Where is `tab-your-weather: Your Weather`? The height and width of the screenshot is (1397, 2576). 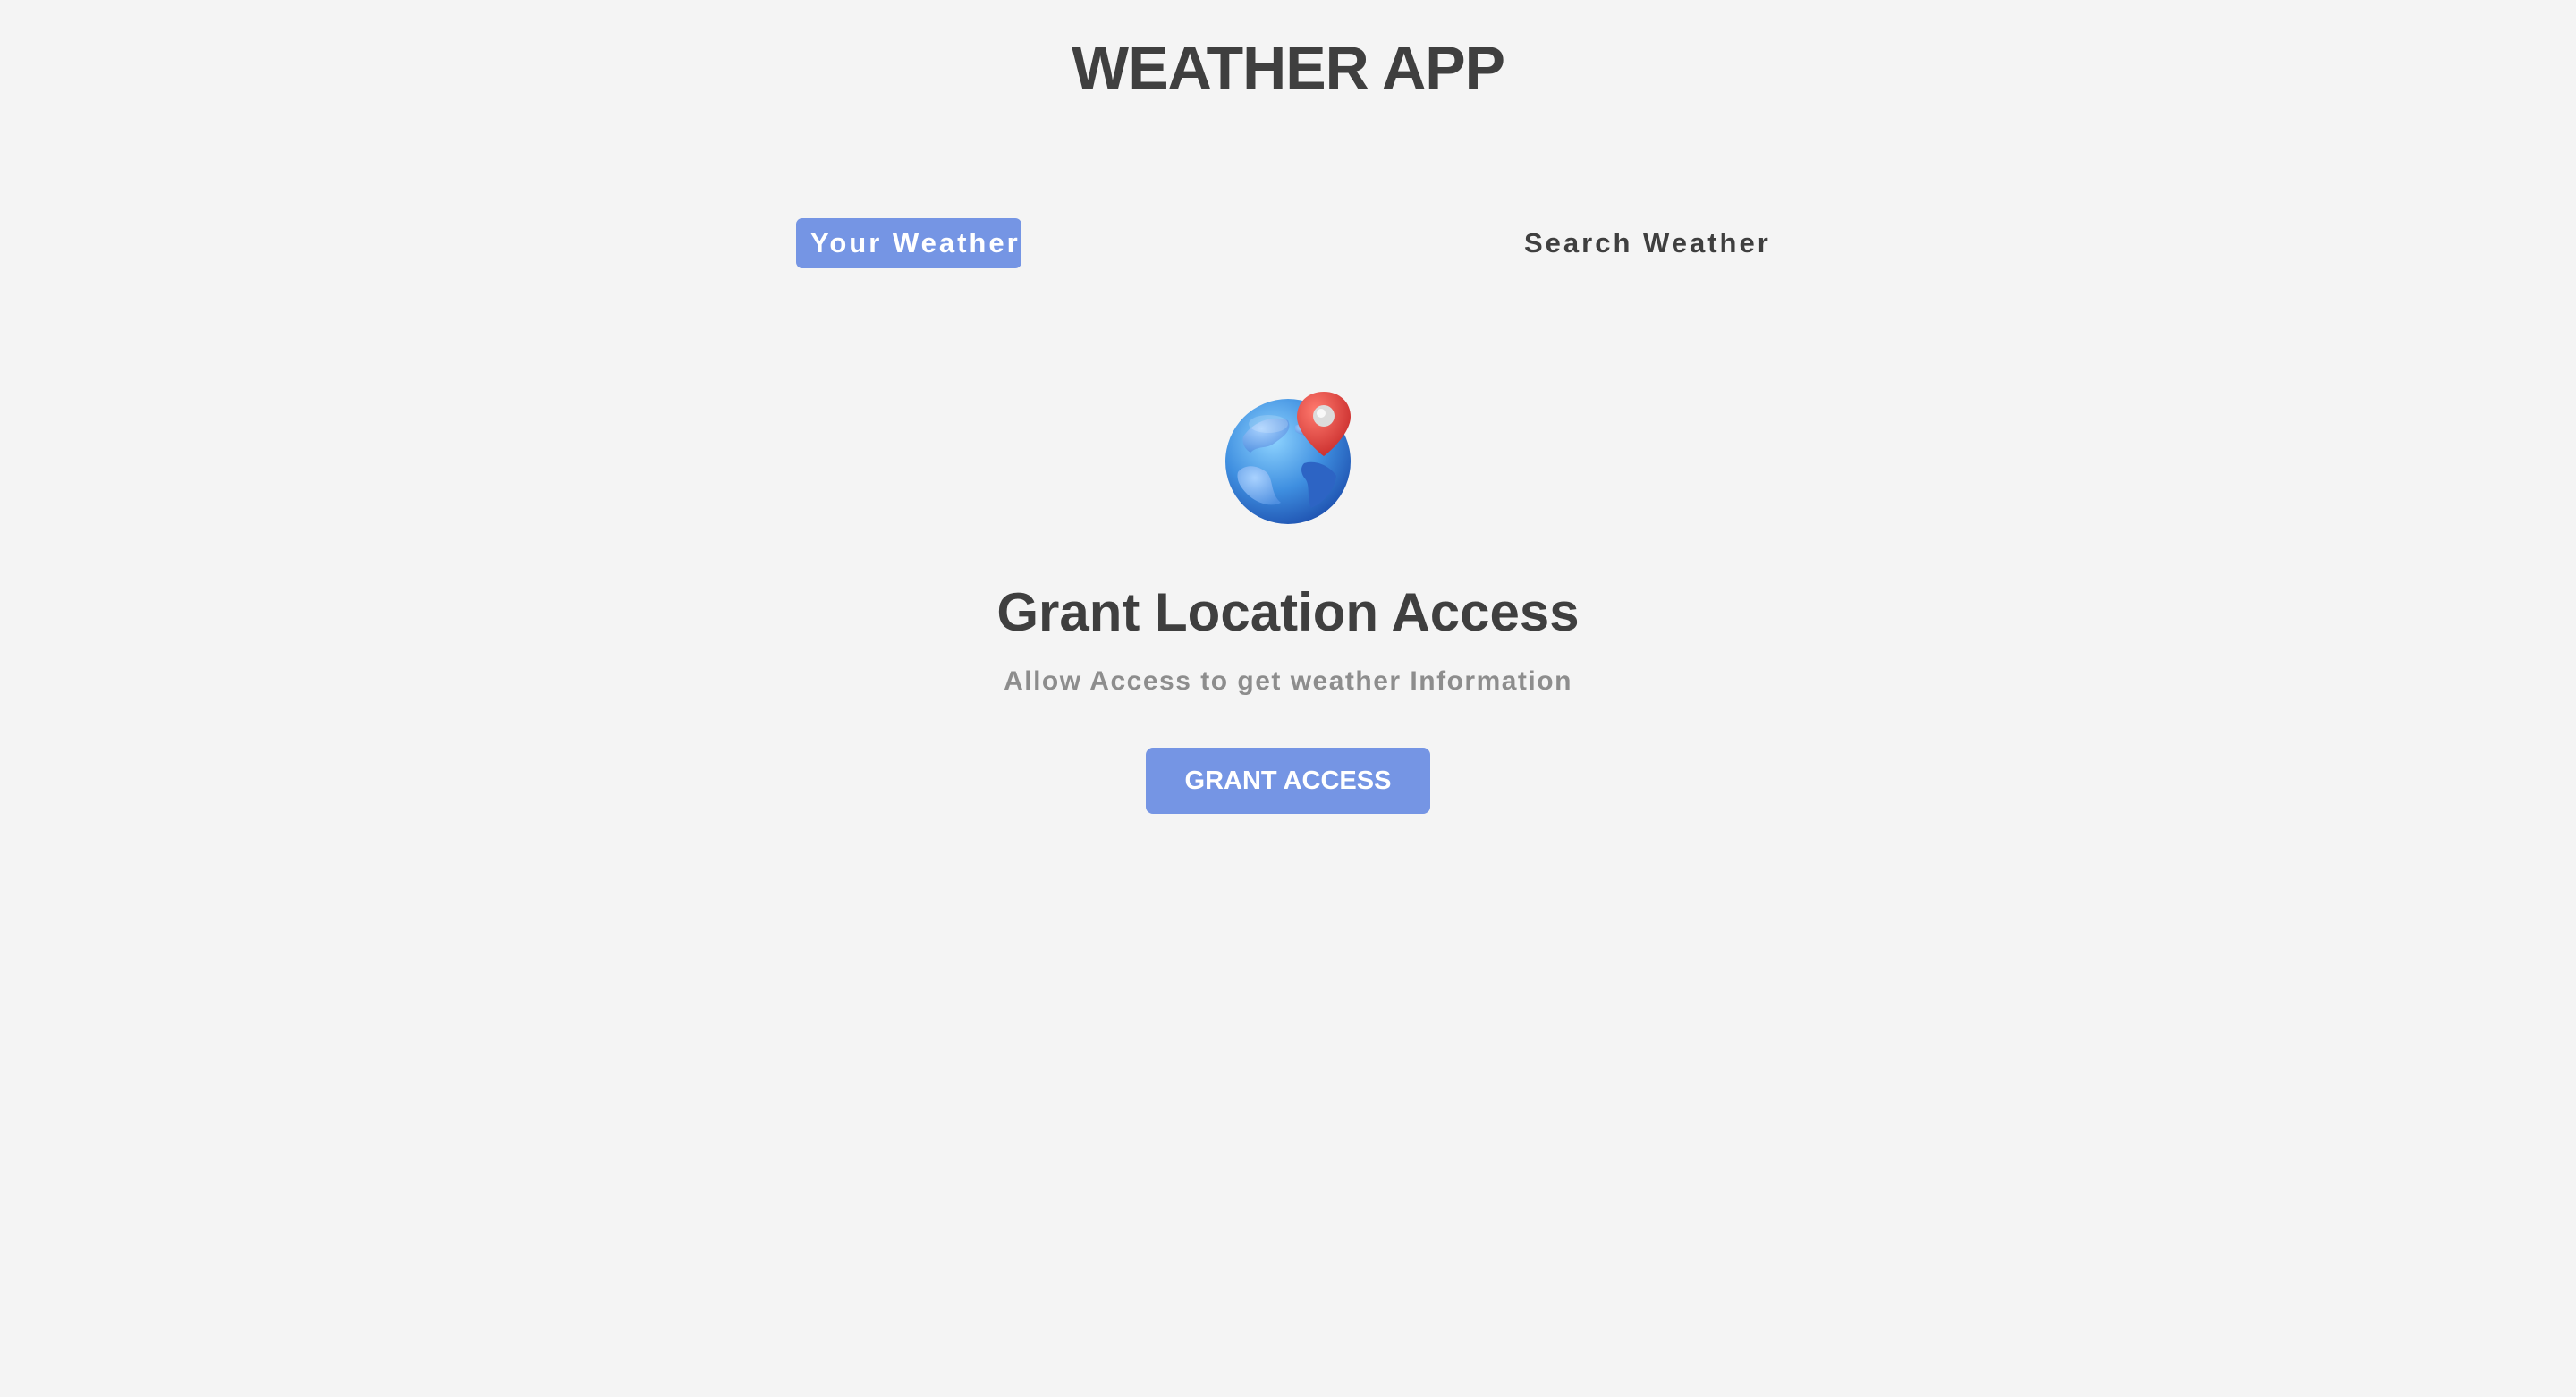 tab-your-weather: Your Weather is located at coordinates (908, 243).